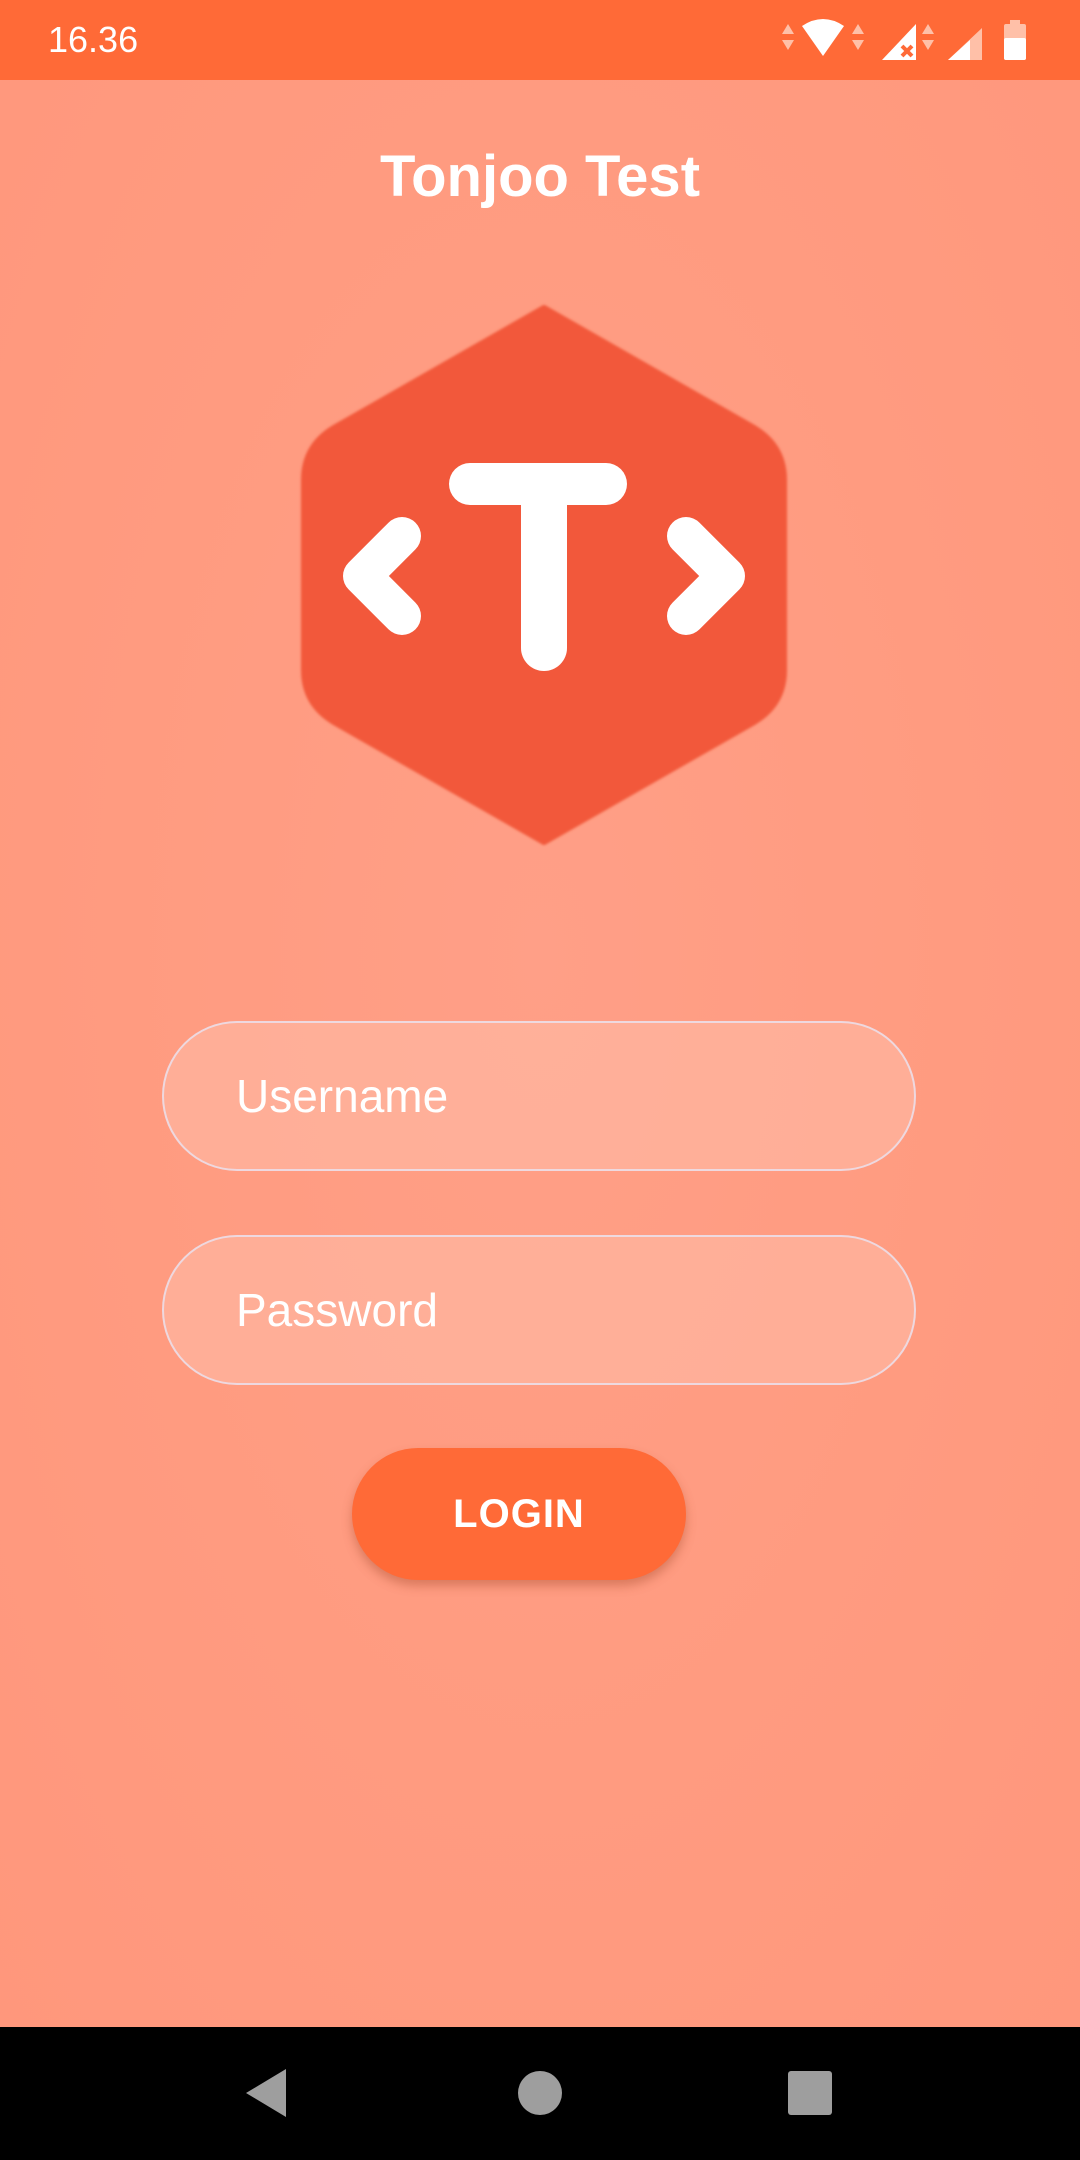  What do you see at coordinates (965, 44) in the screenshot?
I see `signal-icon` at bounding box center [965, 44].